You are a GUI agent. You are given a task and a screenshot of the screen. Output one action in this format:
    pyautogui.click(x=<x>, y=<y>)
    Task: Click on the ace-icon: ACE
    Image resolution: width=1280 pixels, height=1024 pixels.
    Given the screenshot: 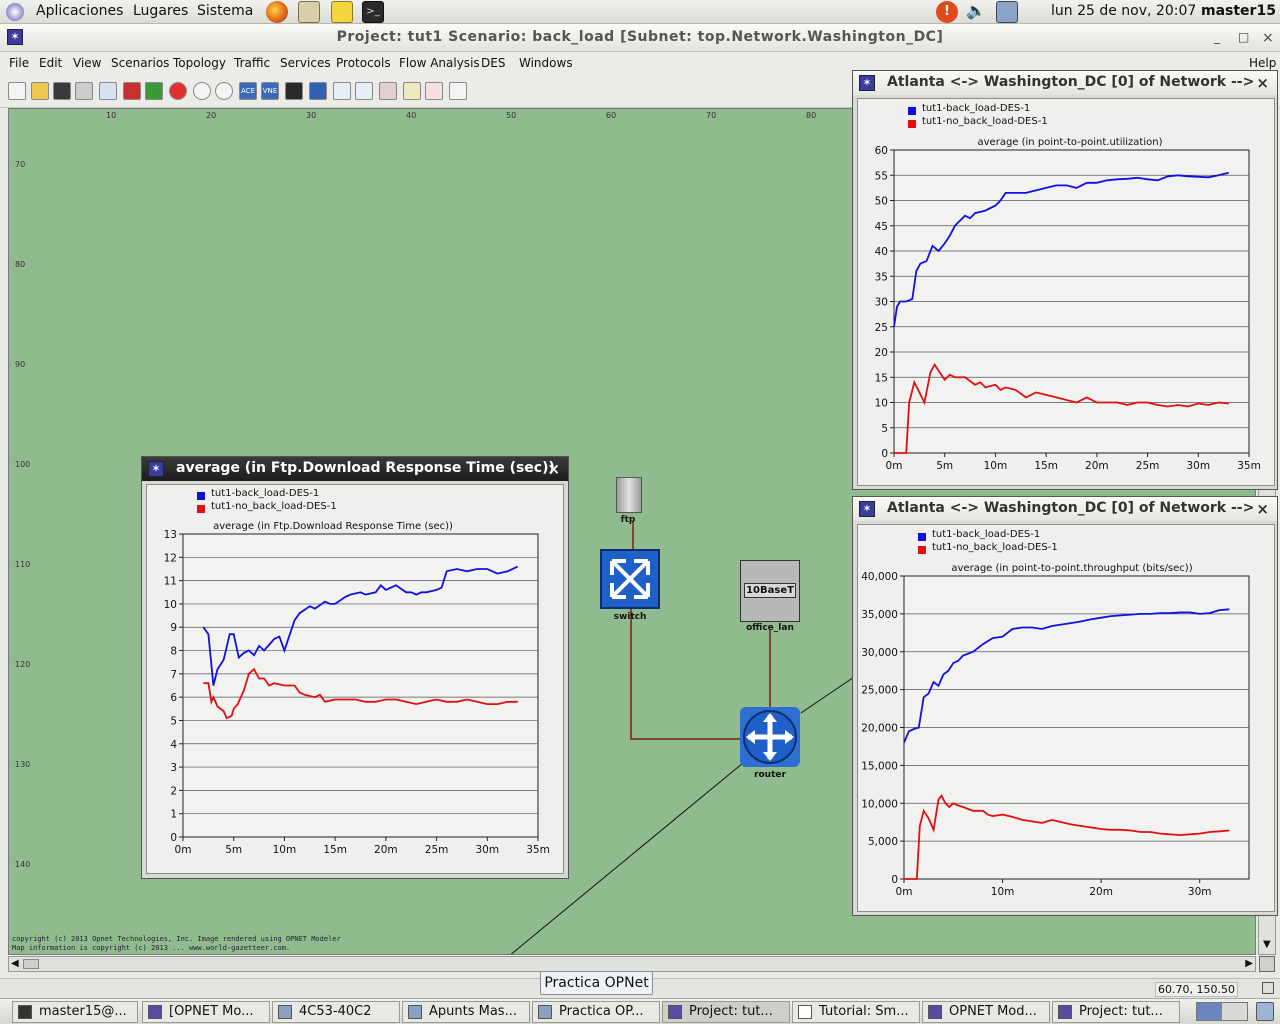 What is the action you would take?
    pyautogui.click(x=248, y=91)
    